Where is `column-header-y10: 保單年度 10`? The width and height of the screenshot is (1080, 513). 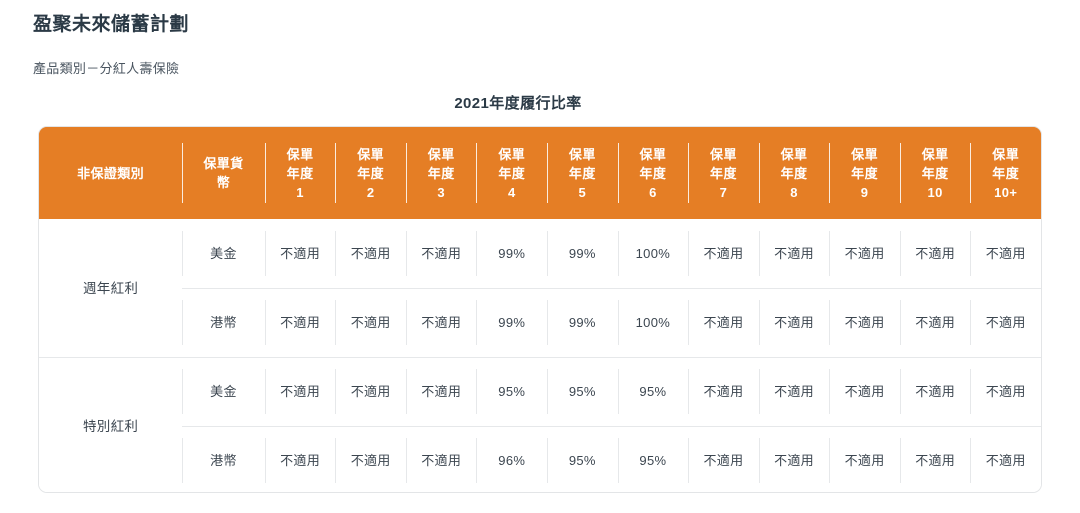 column-header-y10: 保單年度 10 is located at coordinates (935, 173).